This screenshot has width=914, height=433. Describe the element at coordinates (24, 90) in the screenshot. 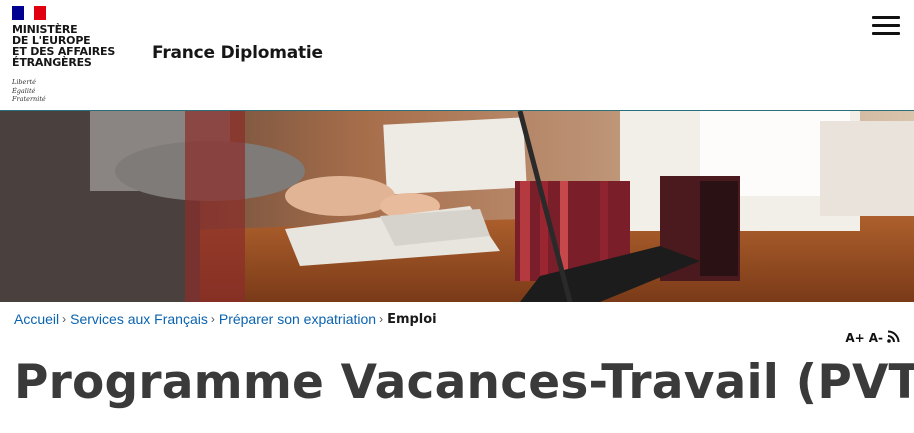

I see `motto-line: Égalité` at that location.